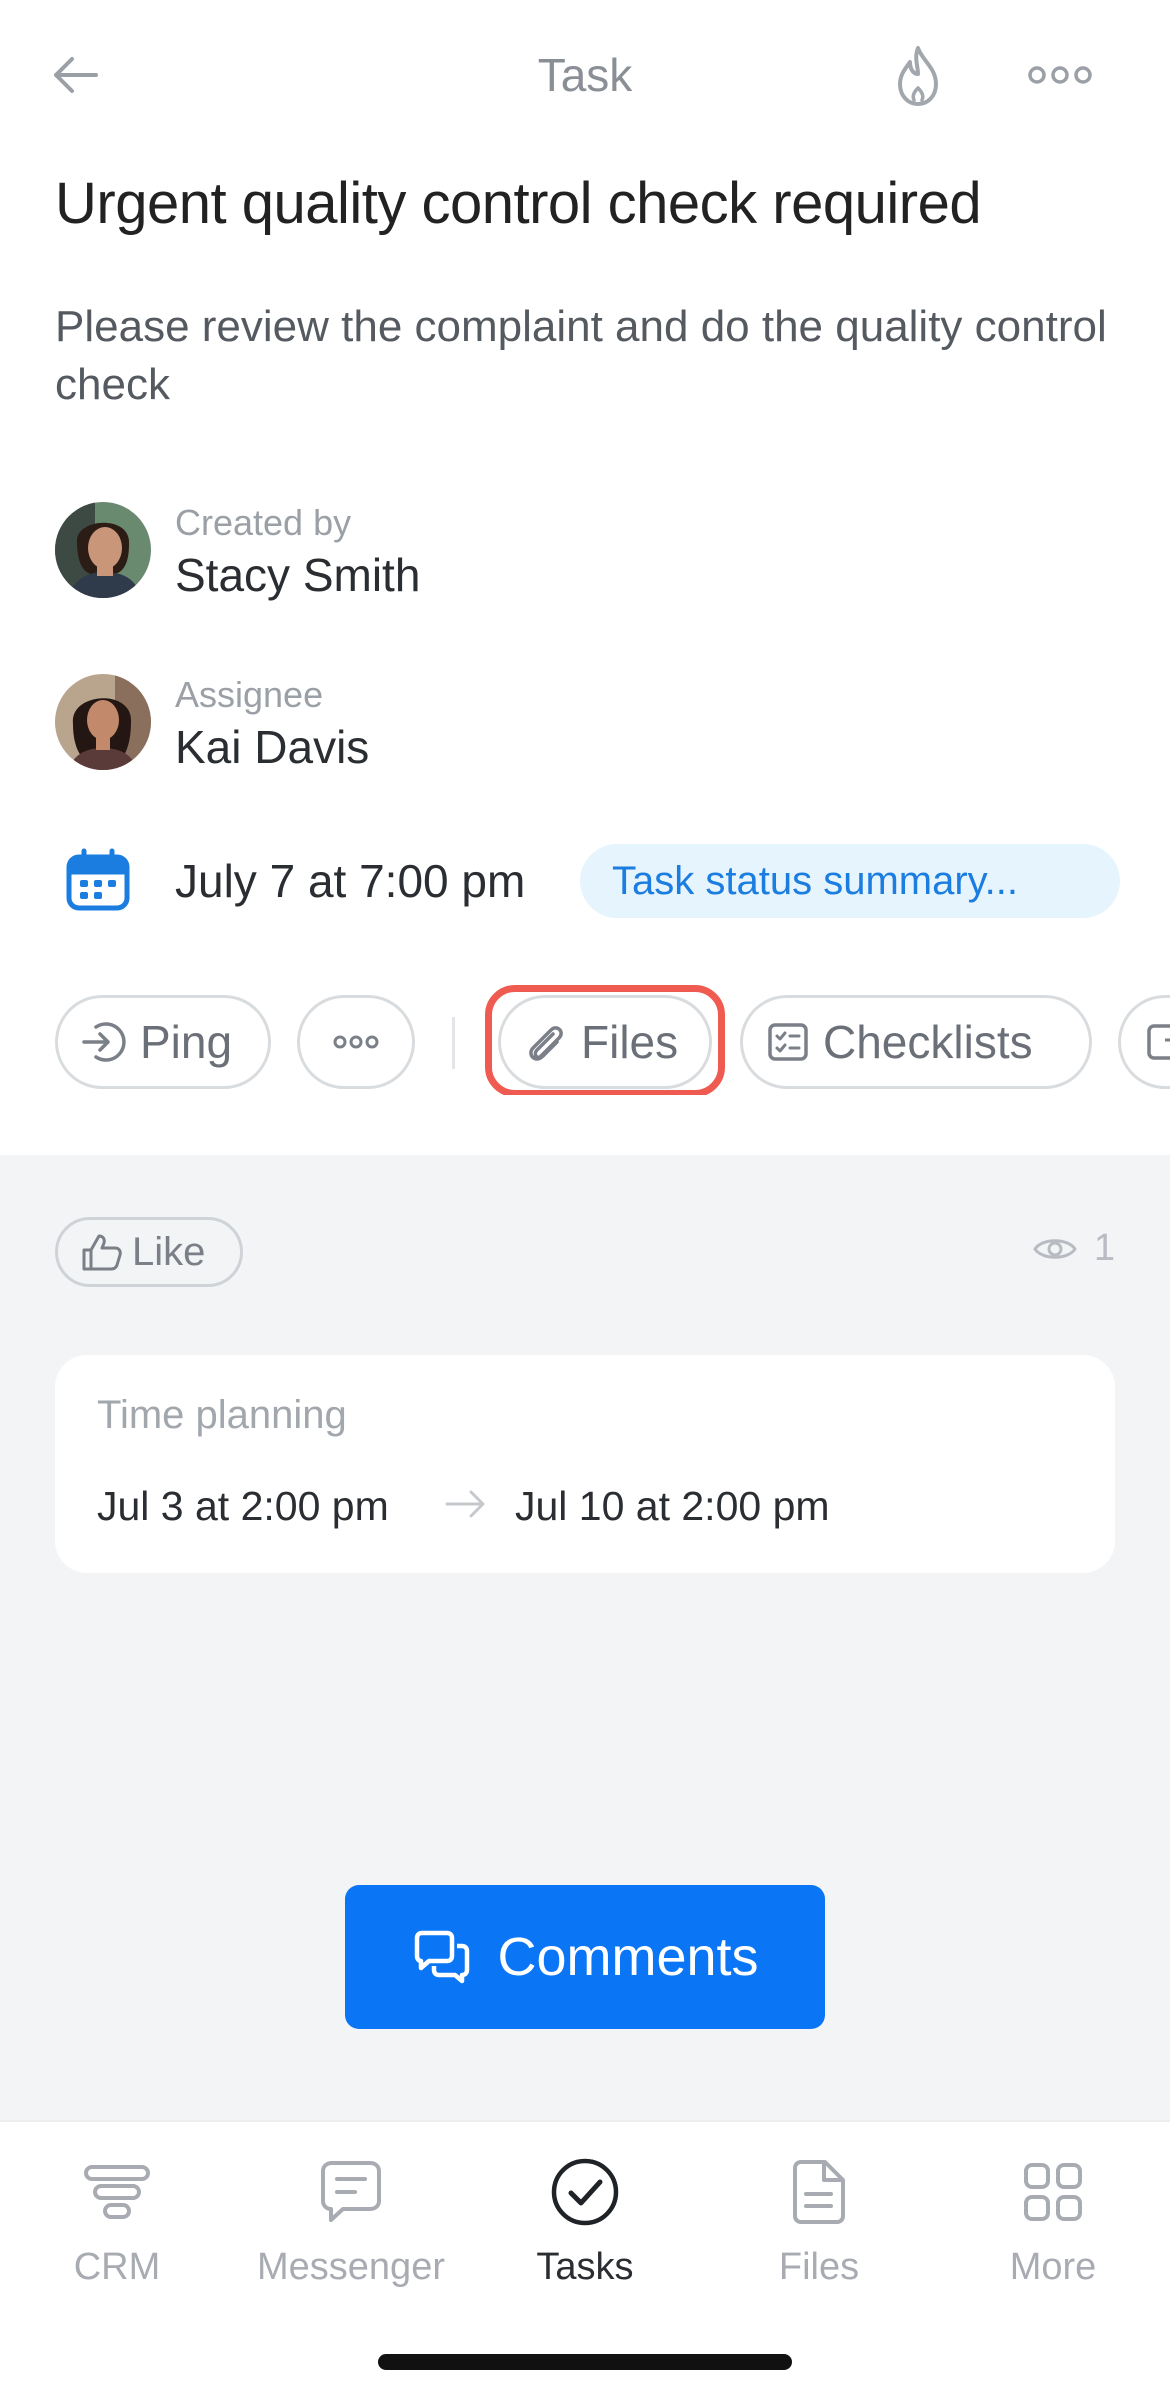 The height and width of the screenshot is (2400, 1170). What do you see at coordinates (102, 1252) in the screenshot?
I see `thumbs-up-icon` at bounding box center [102, 1252].